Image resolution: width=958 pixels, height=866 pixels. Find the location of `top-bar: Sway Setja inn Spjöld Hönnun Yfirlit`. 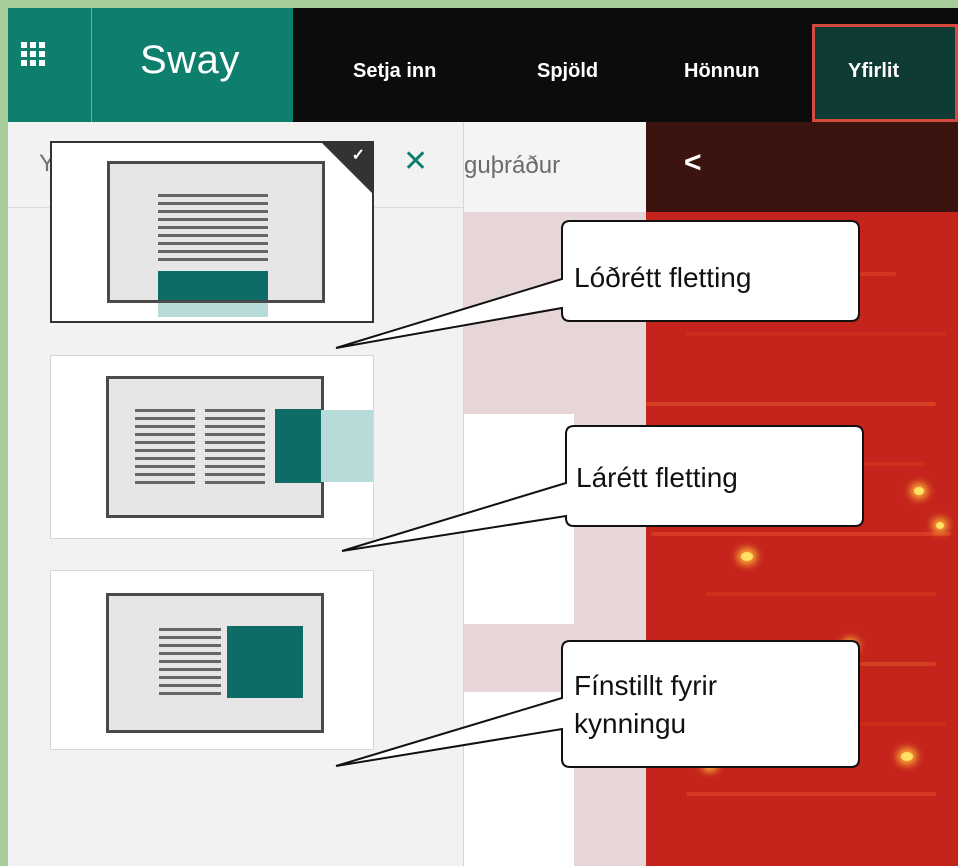

top-bar: Sway Setja inn Spjöld Hönnun Yfirlit is located at coordinates (483, 65).